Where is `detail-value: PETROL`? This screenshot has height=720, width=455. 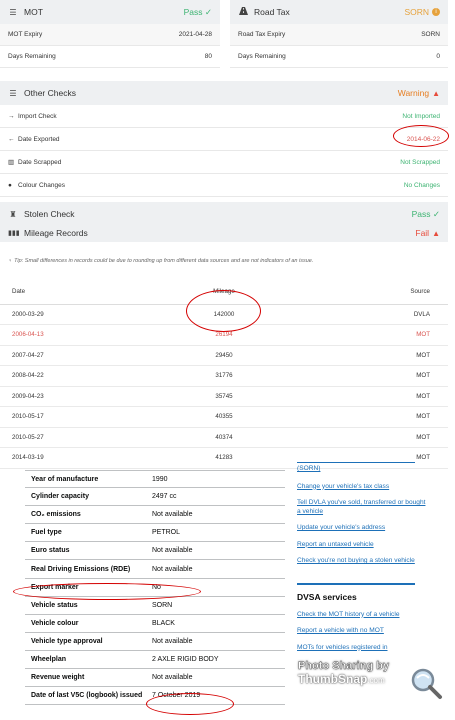
detail-value: PETROL is located at coordinates (166, 533).